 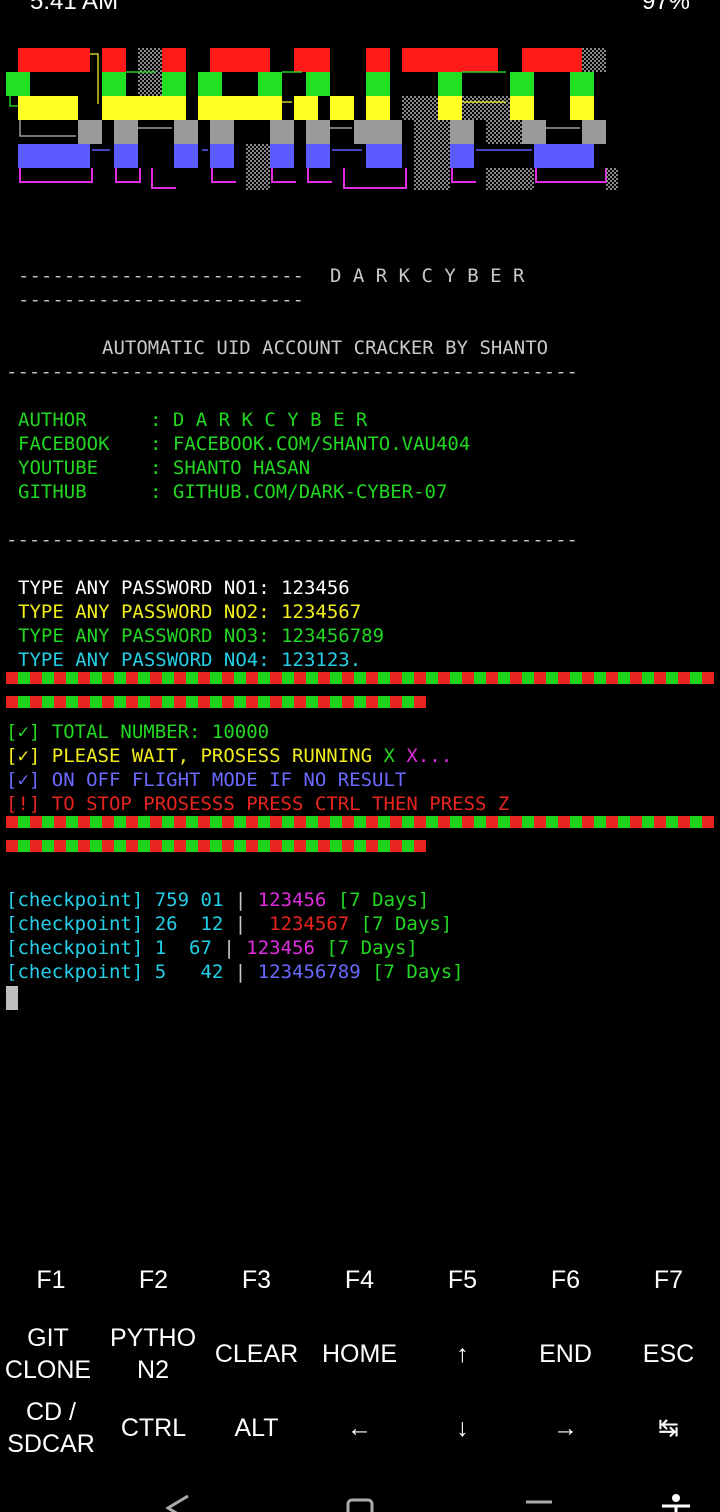 What do you see at coordinates (310, 444) in the screenshot?
I see `info-facebook-value: : FACEBOOK.COM/SHANTO.VAU404` at bounding box center [310, 444].